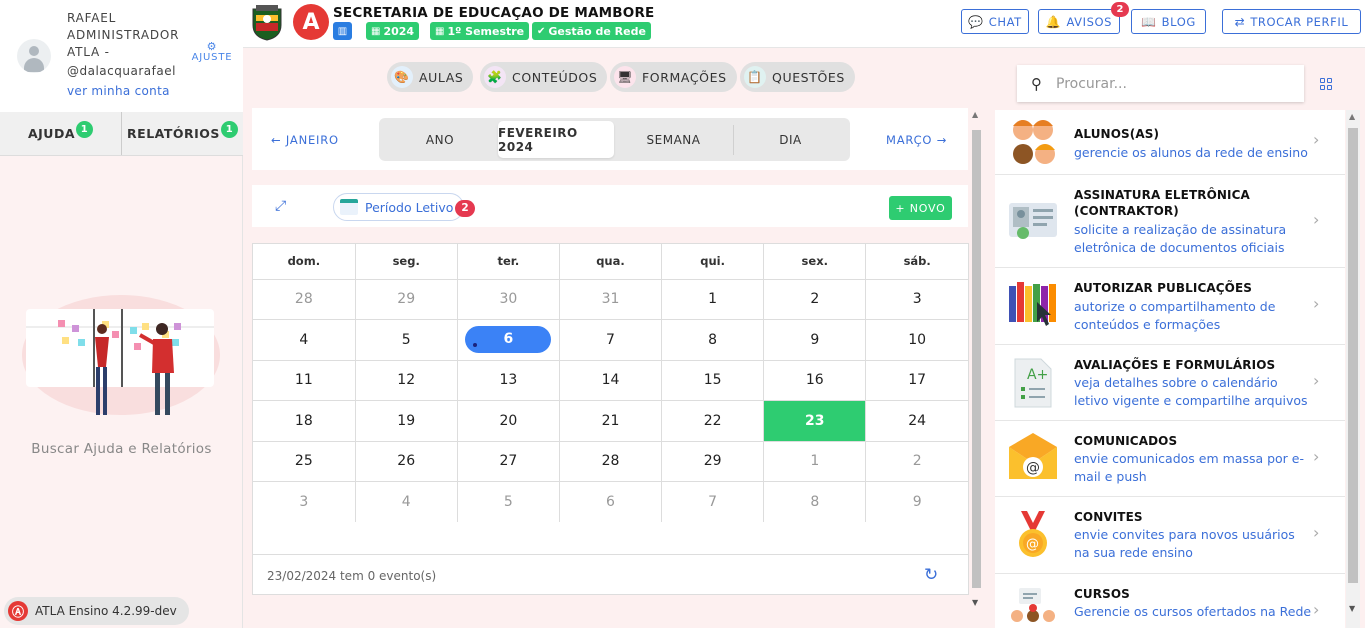  I want to click on category-classes: 🎨 AULAS, so click(430, 77).